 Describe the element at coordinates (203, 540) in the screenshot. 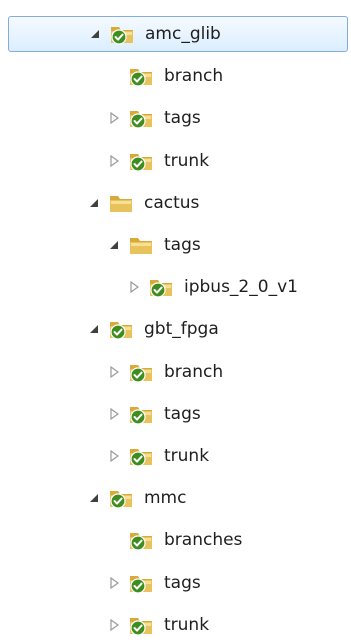

I see `tree-item-label: branches` at that location.